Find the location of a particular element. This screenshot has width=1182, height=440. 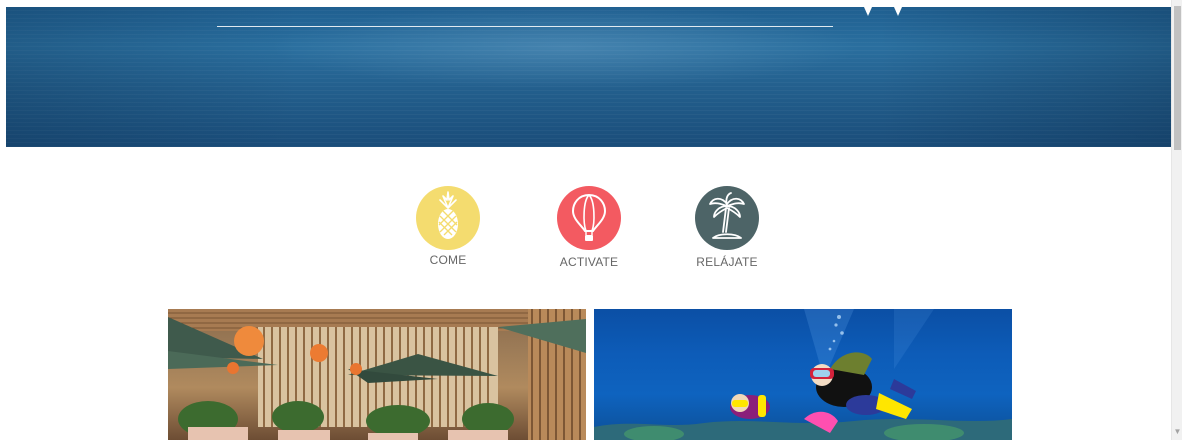

category-activate: ACTIVATE is located at coordinates (589, 227).